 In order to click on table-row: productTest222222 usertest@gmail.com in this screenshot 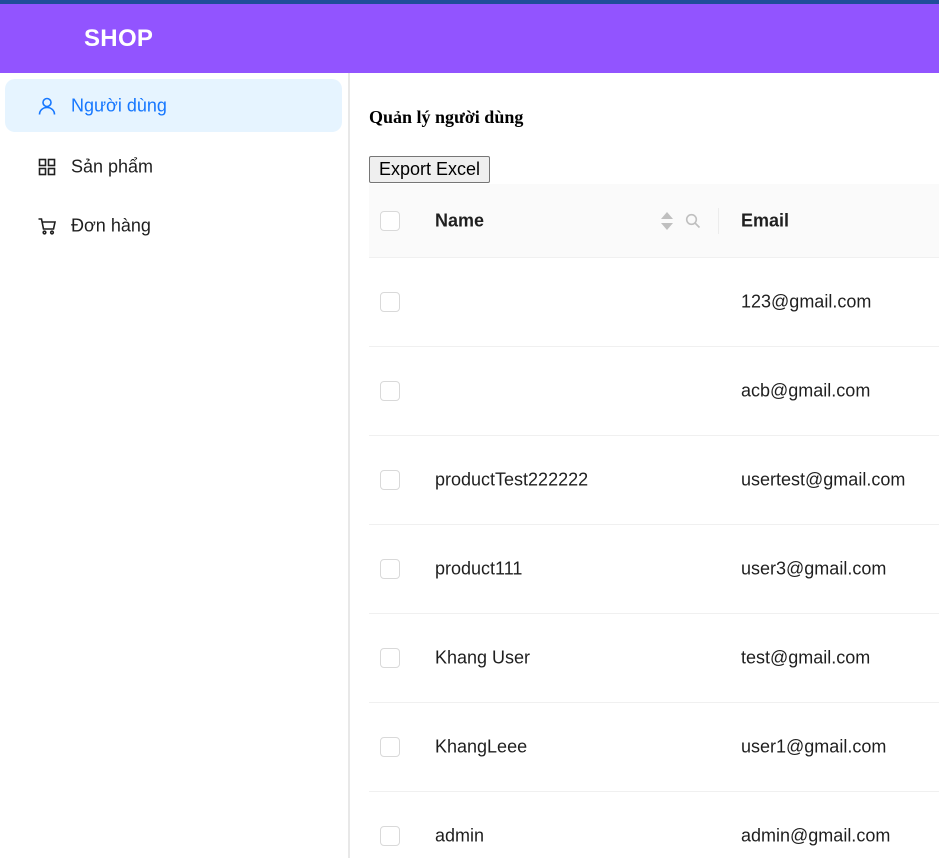, I will do `click(654, 480)`.